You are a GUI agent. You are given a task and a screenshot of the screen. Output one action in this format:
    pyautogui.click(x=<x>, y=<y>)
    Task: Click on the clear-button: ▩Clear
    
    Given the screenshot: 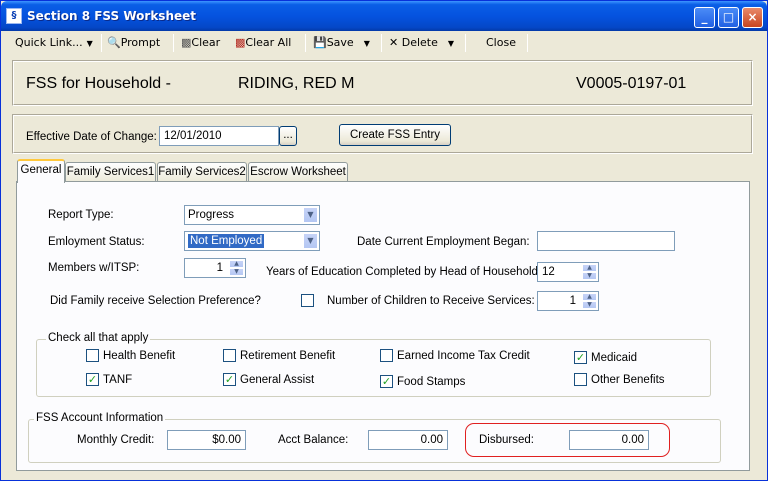 What is the action you would take?
    pyautogui.click(x=200, y=43)
    